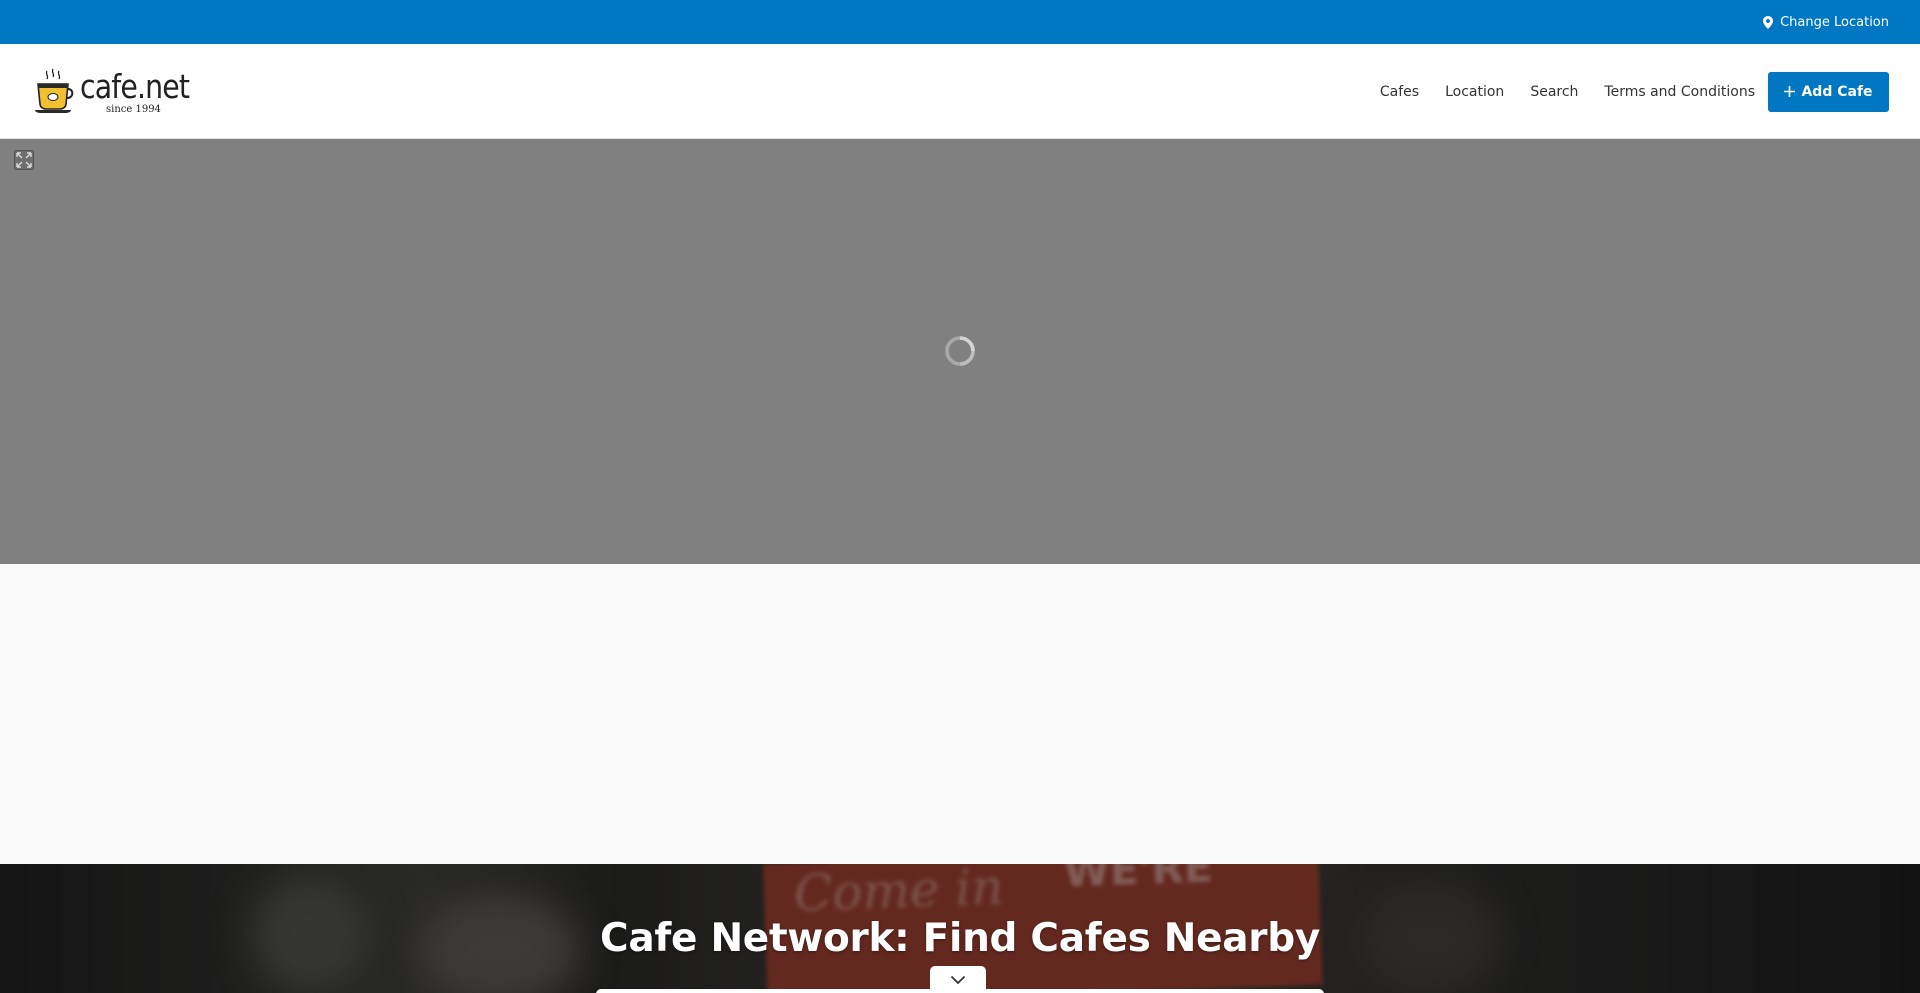  What do you see at coordinates (1768, 22) in the screenshot?
I see `map-pin-icon` at bounding box center [1768, 22].